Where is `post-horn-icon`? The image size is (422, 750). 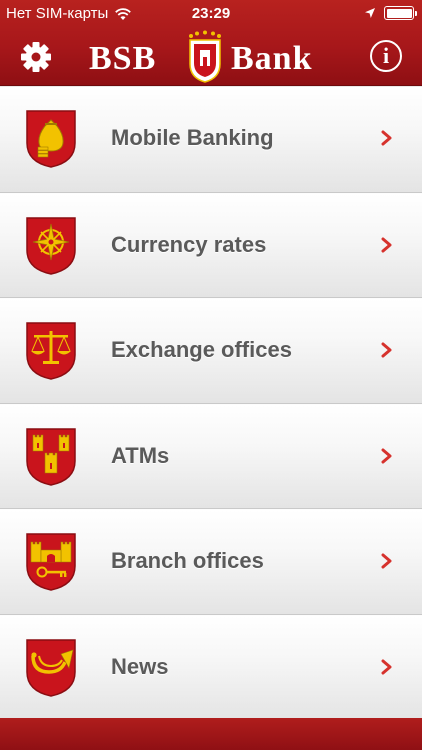 post-horn-icon is located at coordinates (51, 667).